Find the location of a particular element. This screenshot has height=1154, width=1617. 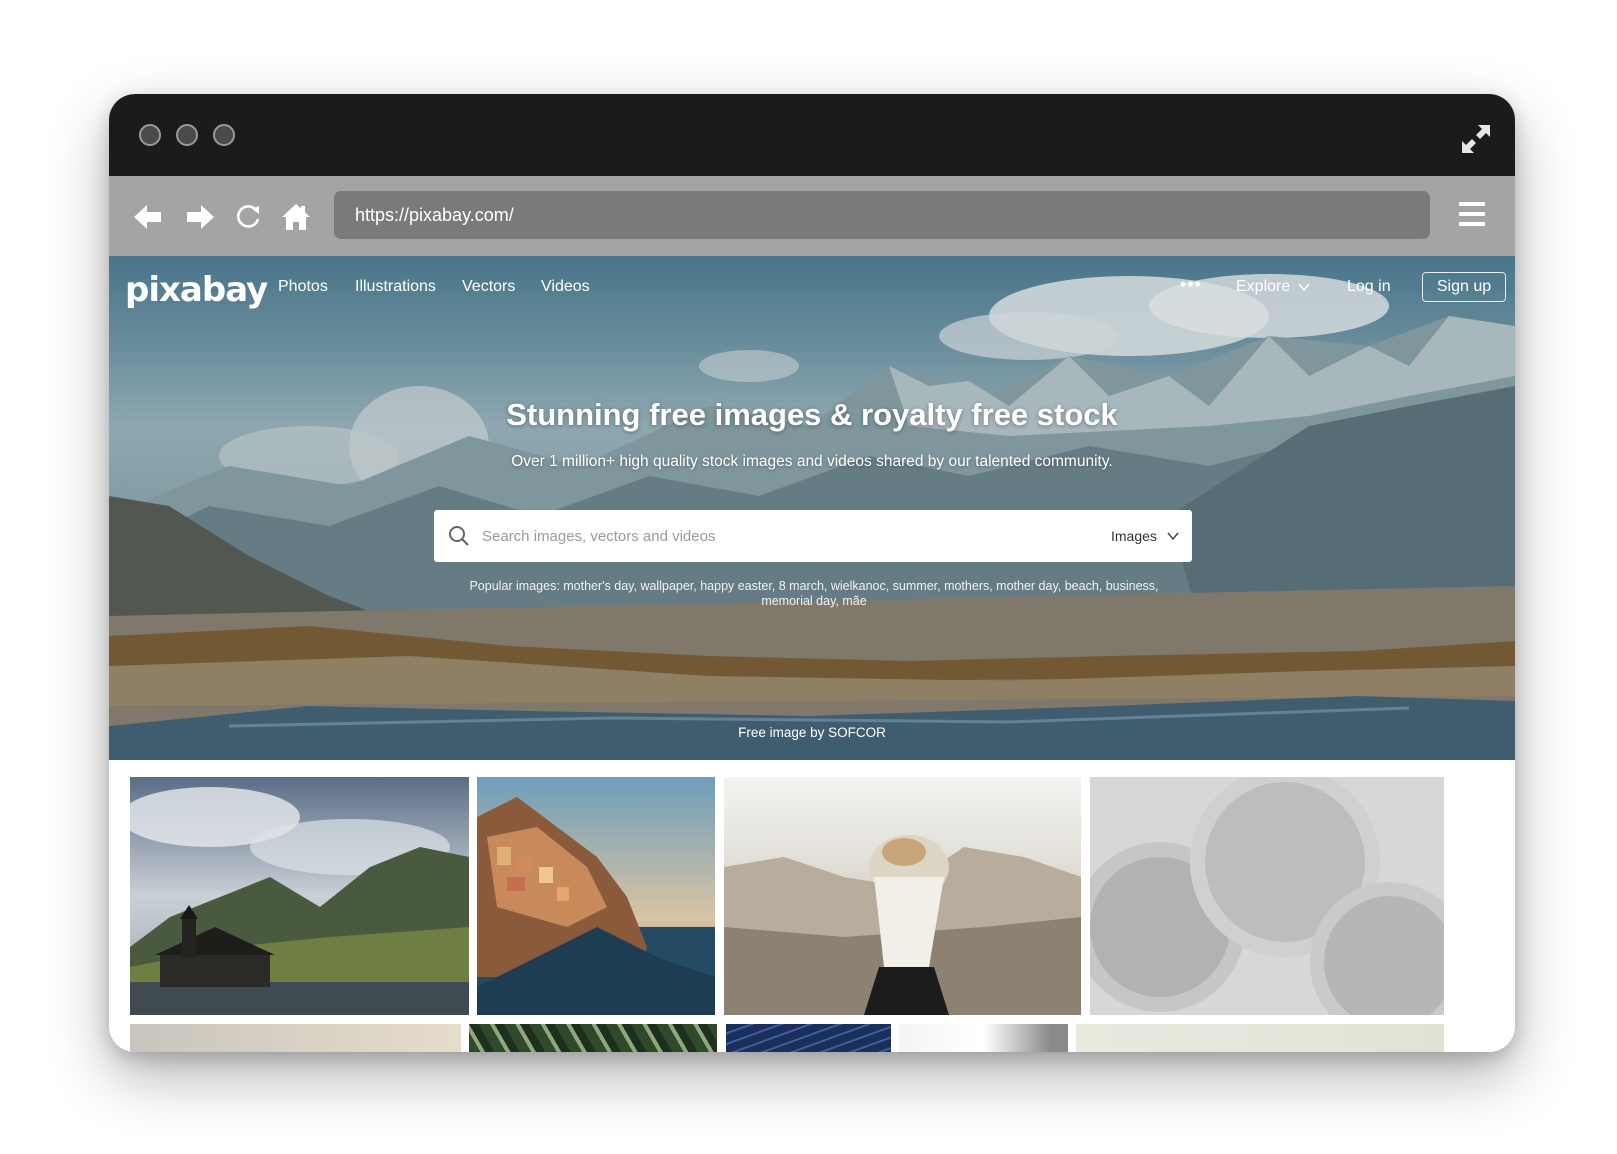

nav-explore: Explore is located at coordinates (1263, 287).